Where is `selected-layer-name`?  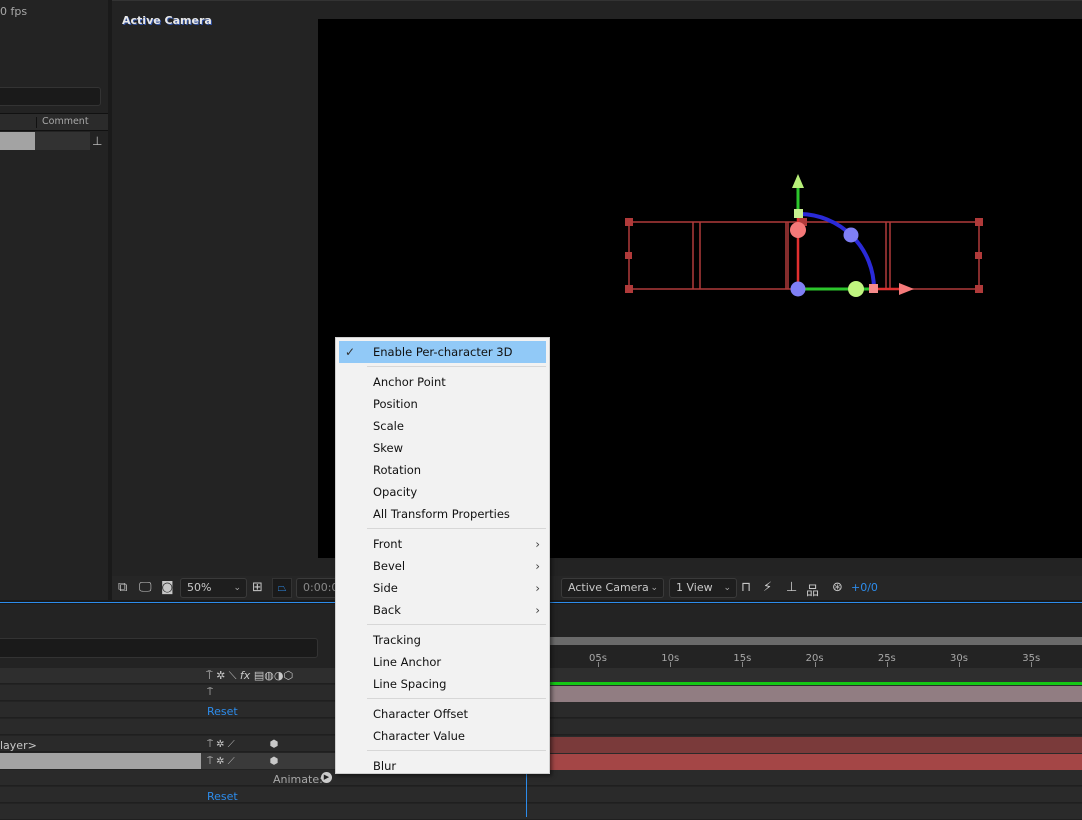
selected-layer-name is located at coordinates (100, 761).